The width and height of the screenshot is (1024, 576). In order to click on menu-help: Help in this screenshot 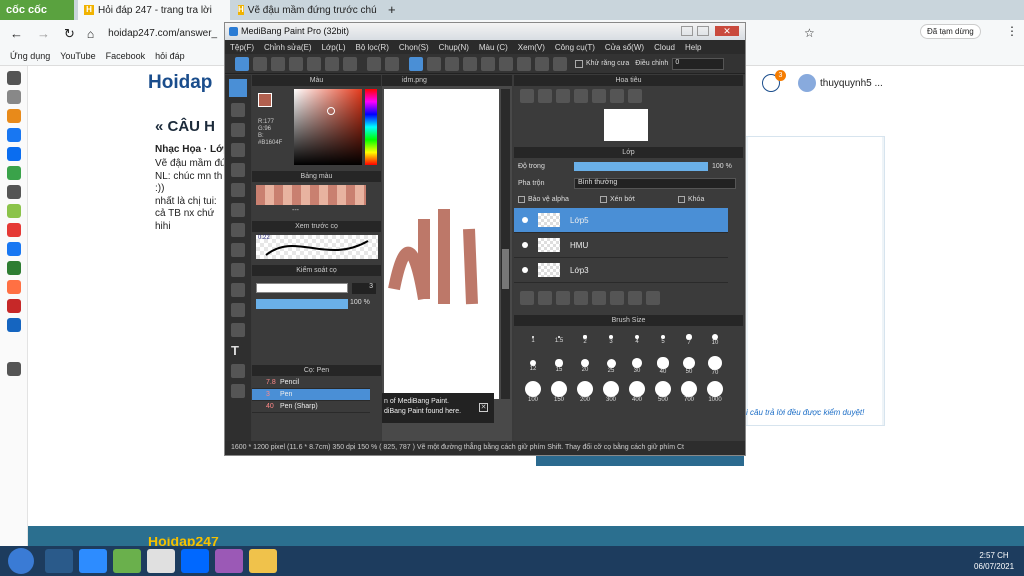, I will do `click(693, 47)`.